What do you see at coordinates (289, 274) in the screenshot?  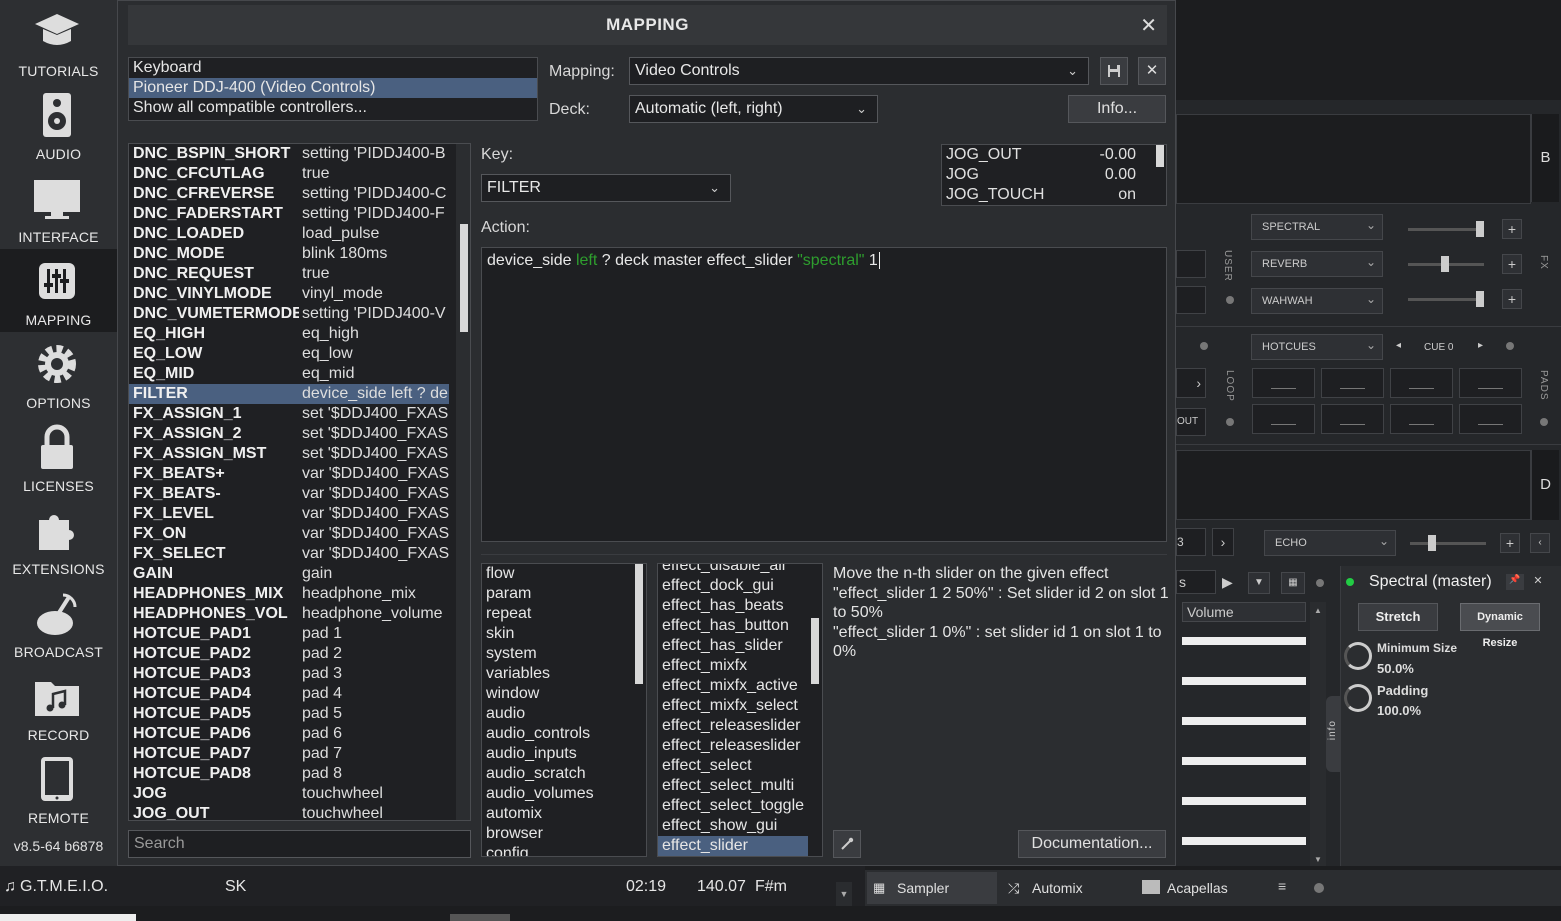 I see `key-row: DNC_REQUEST true` at bounding box center [289, 274].